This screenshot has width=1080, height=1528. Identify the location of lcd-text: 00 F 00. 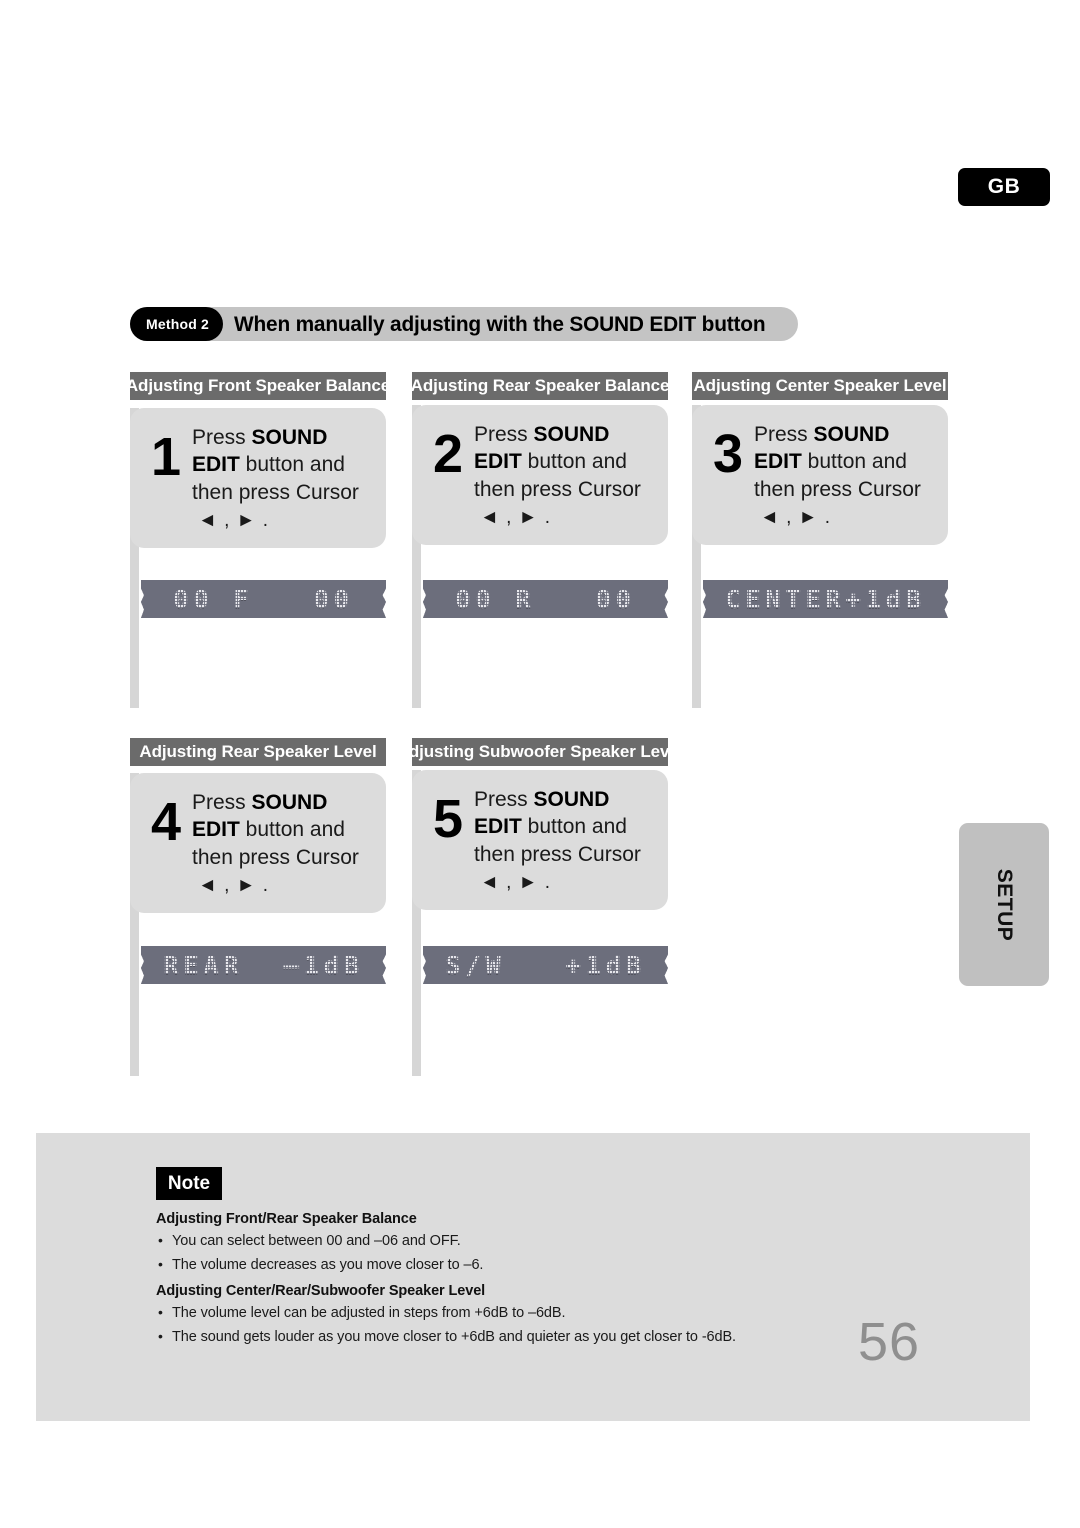
(263, 599).